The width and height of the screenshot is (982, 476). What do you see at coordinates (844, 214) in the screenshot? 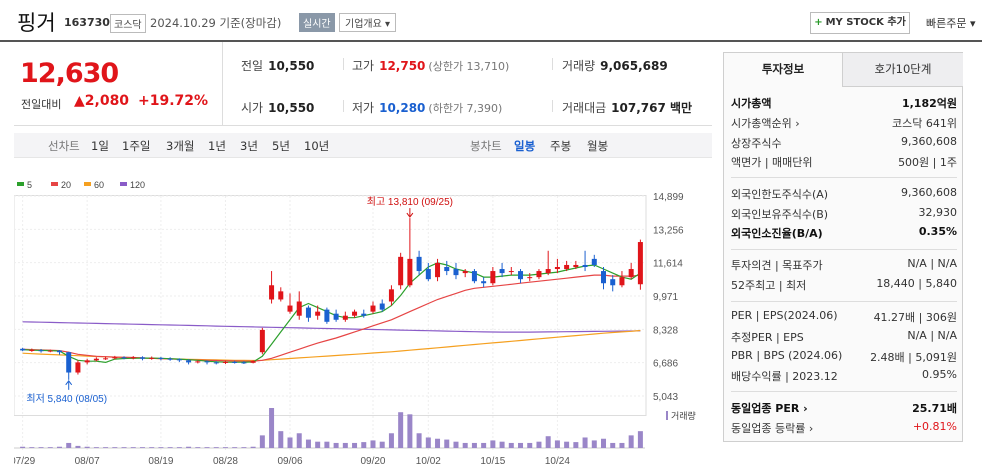
I see `info-row: 외국인보유주식수(B) 32,930` at bounding box center [844, 214].